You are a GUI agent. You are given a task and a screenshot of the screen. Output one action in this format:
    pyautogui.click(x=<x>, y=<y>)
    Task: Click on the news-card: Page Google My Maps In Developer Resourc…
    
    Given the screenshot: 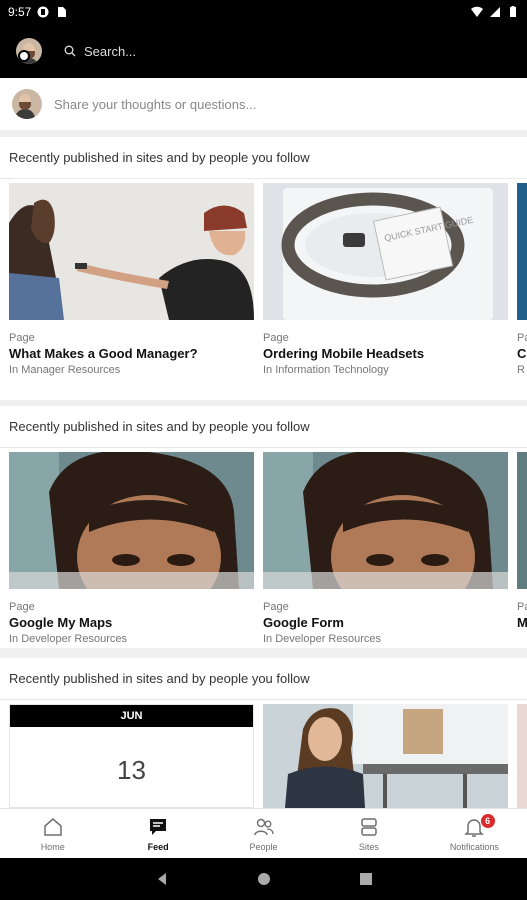 What is the action you would take?
    pyautogui.click(x=131, y=548)
    